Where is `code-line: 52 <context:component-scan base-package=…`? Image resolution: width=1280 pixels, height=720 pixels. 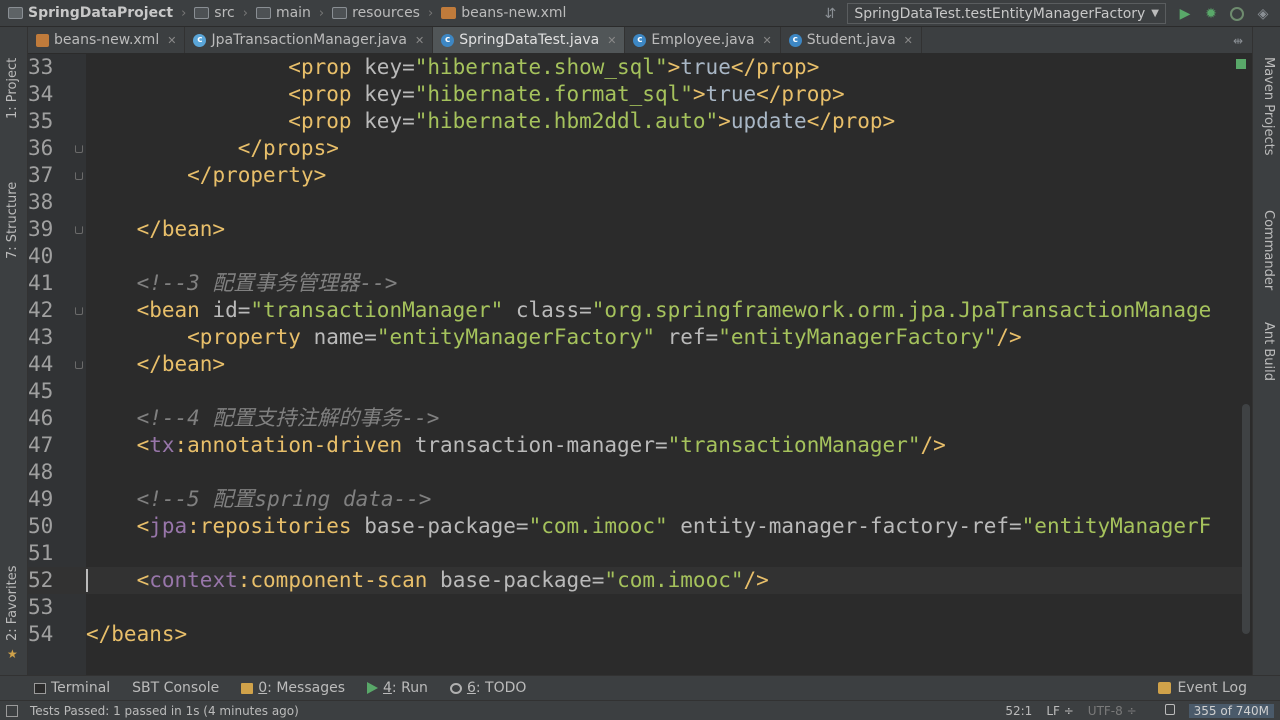 code-line: 52 <context:component-scan base-package=… is located at coordinates (635, 580).